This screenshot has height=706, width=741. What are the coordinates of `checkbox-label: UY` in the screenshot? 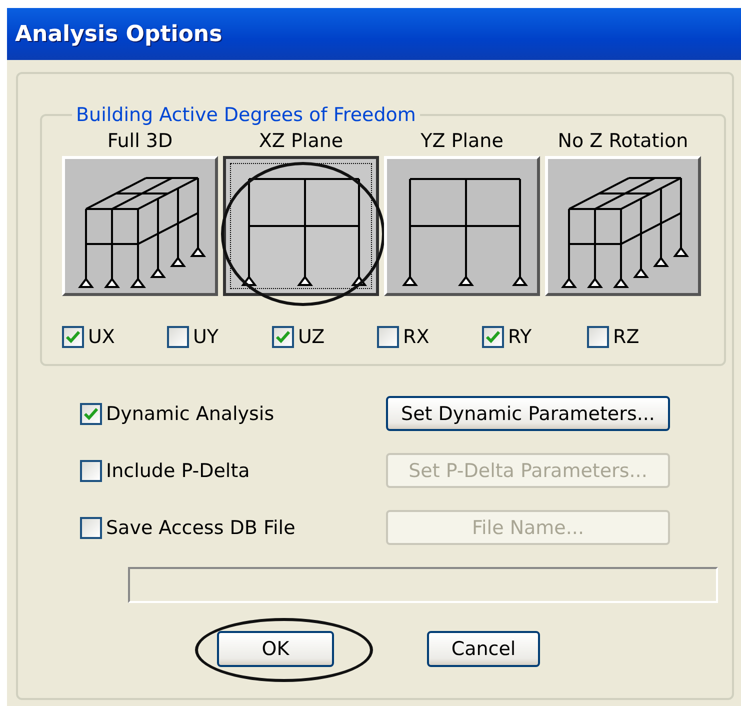 It's located at (206, 337).